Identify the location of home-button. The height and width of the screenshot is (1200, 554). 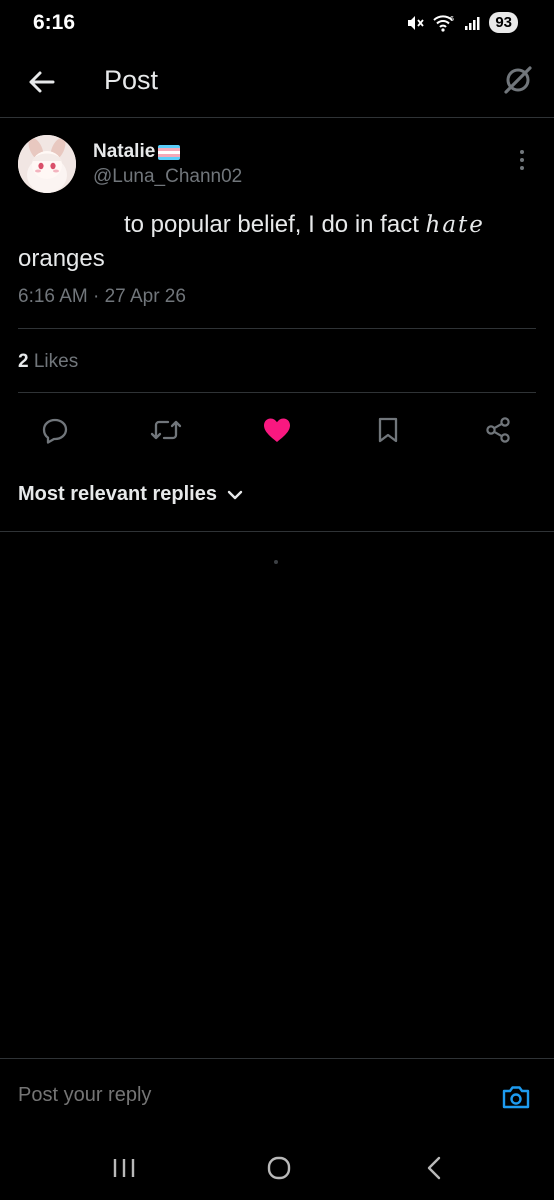
(279, 1168).